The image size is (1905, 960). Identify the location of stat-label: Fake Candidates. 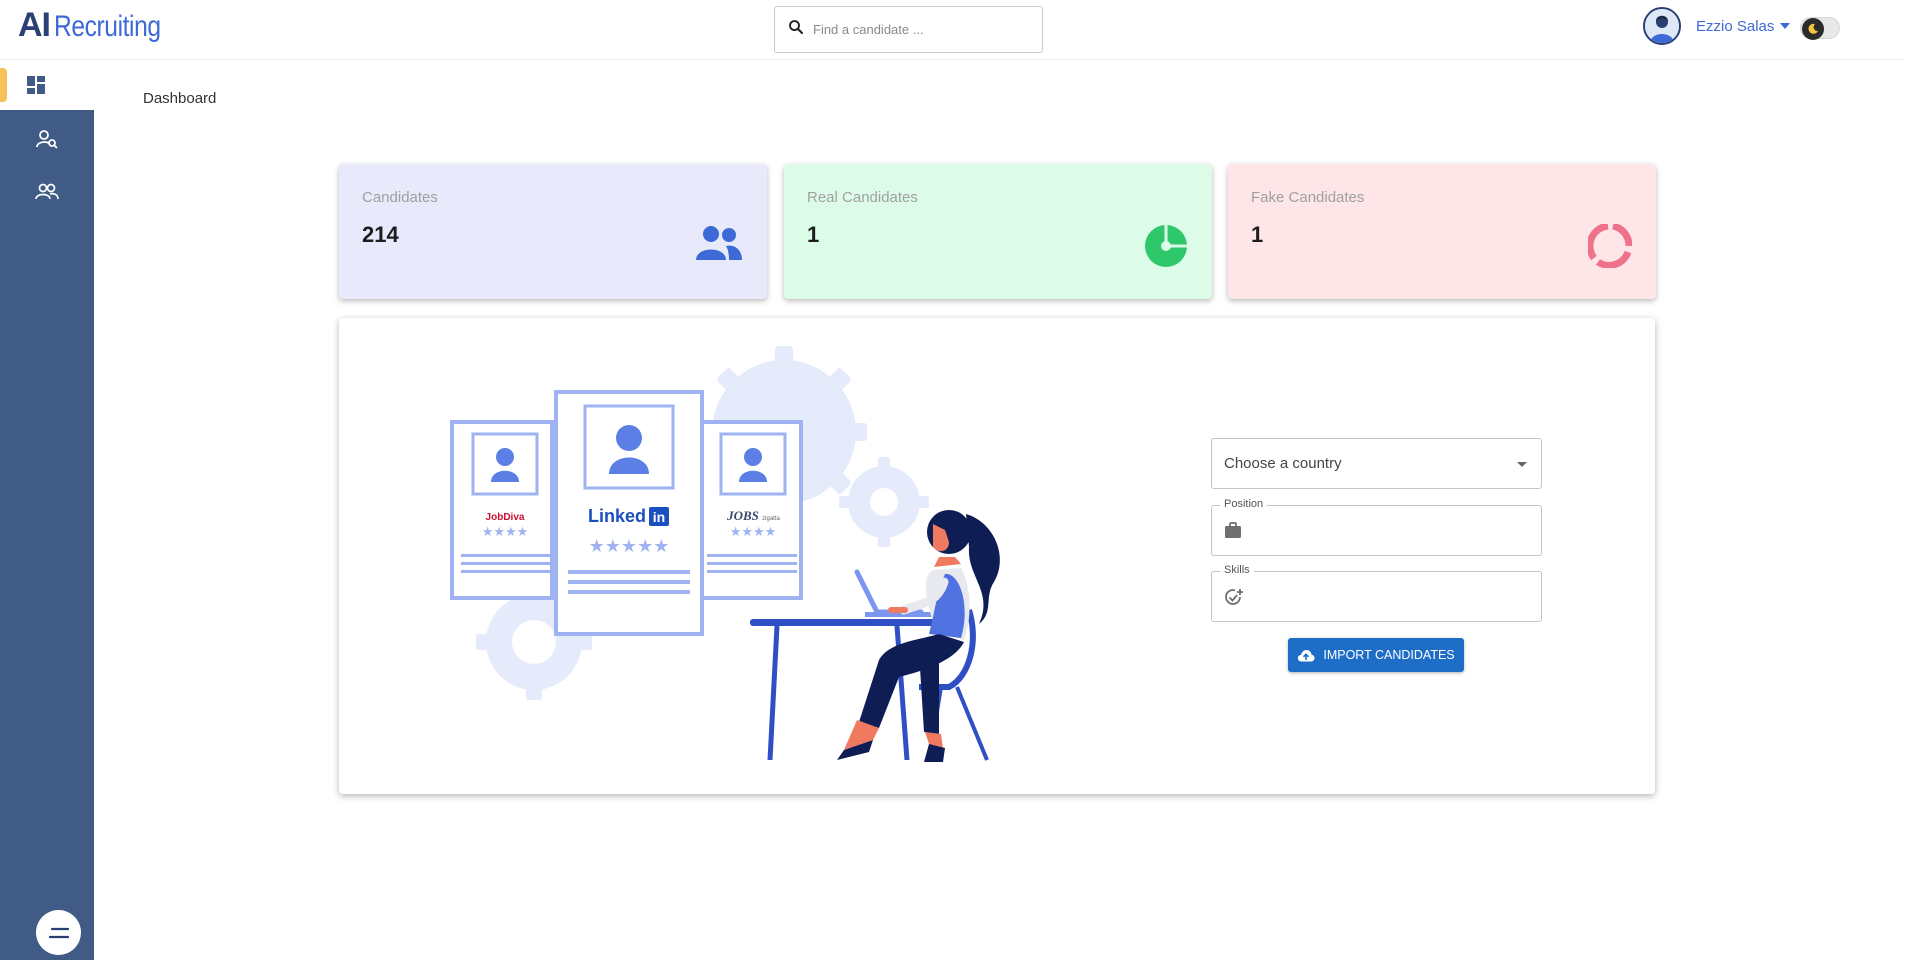
(1308, 197).